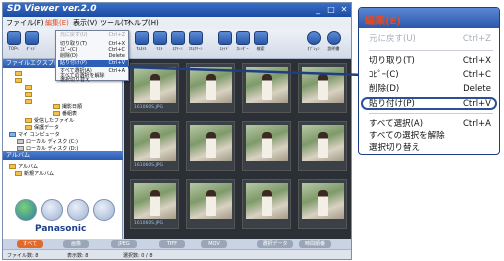 The width and height of the screenshot is (504, 261). Describe the element at coordinates (429, 18) in the screenshot. I see `zoomed-menu-header: 編集(E)` at that location.